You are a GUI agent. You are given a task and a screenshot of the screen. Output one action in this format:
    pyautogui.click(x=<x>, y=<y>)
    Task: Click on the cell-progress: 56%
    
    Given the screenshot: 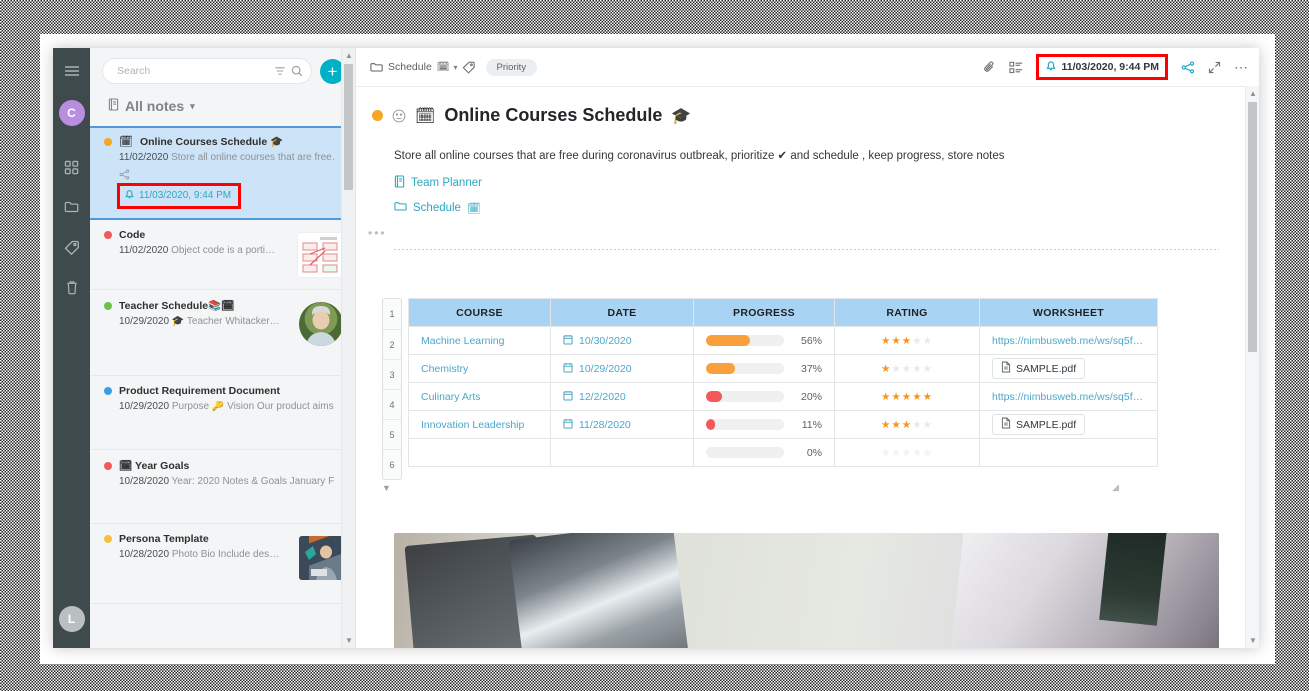 What is the action you would take?
    pyautogui.click(x=764, y=341)
    